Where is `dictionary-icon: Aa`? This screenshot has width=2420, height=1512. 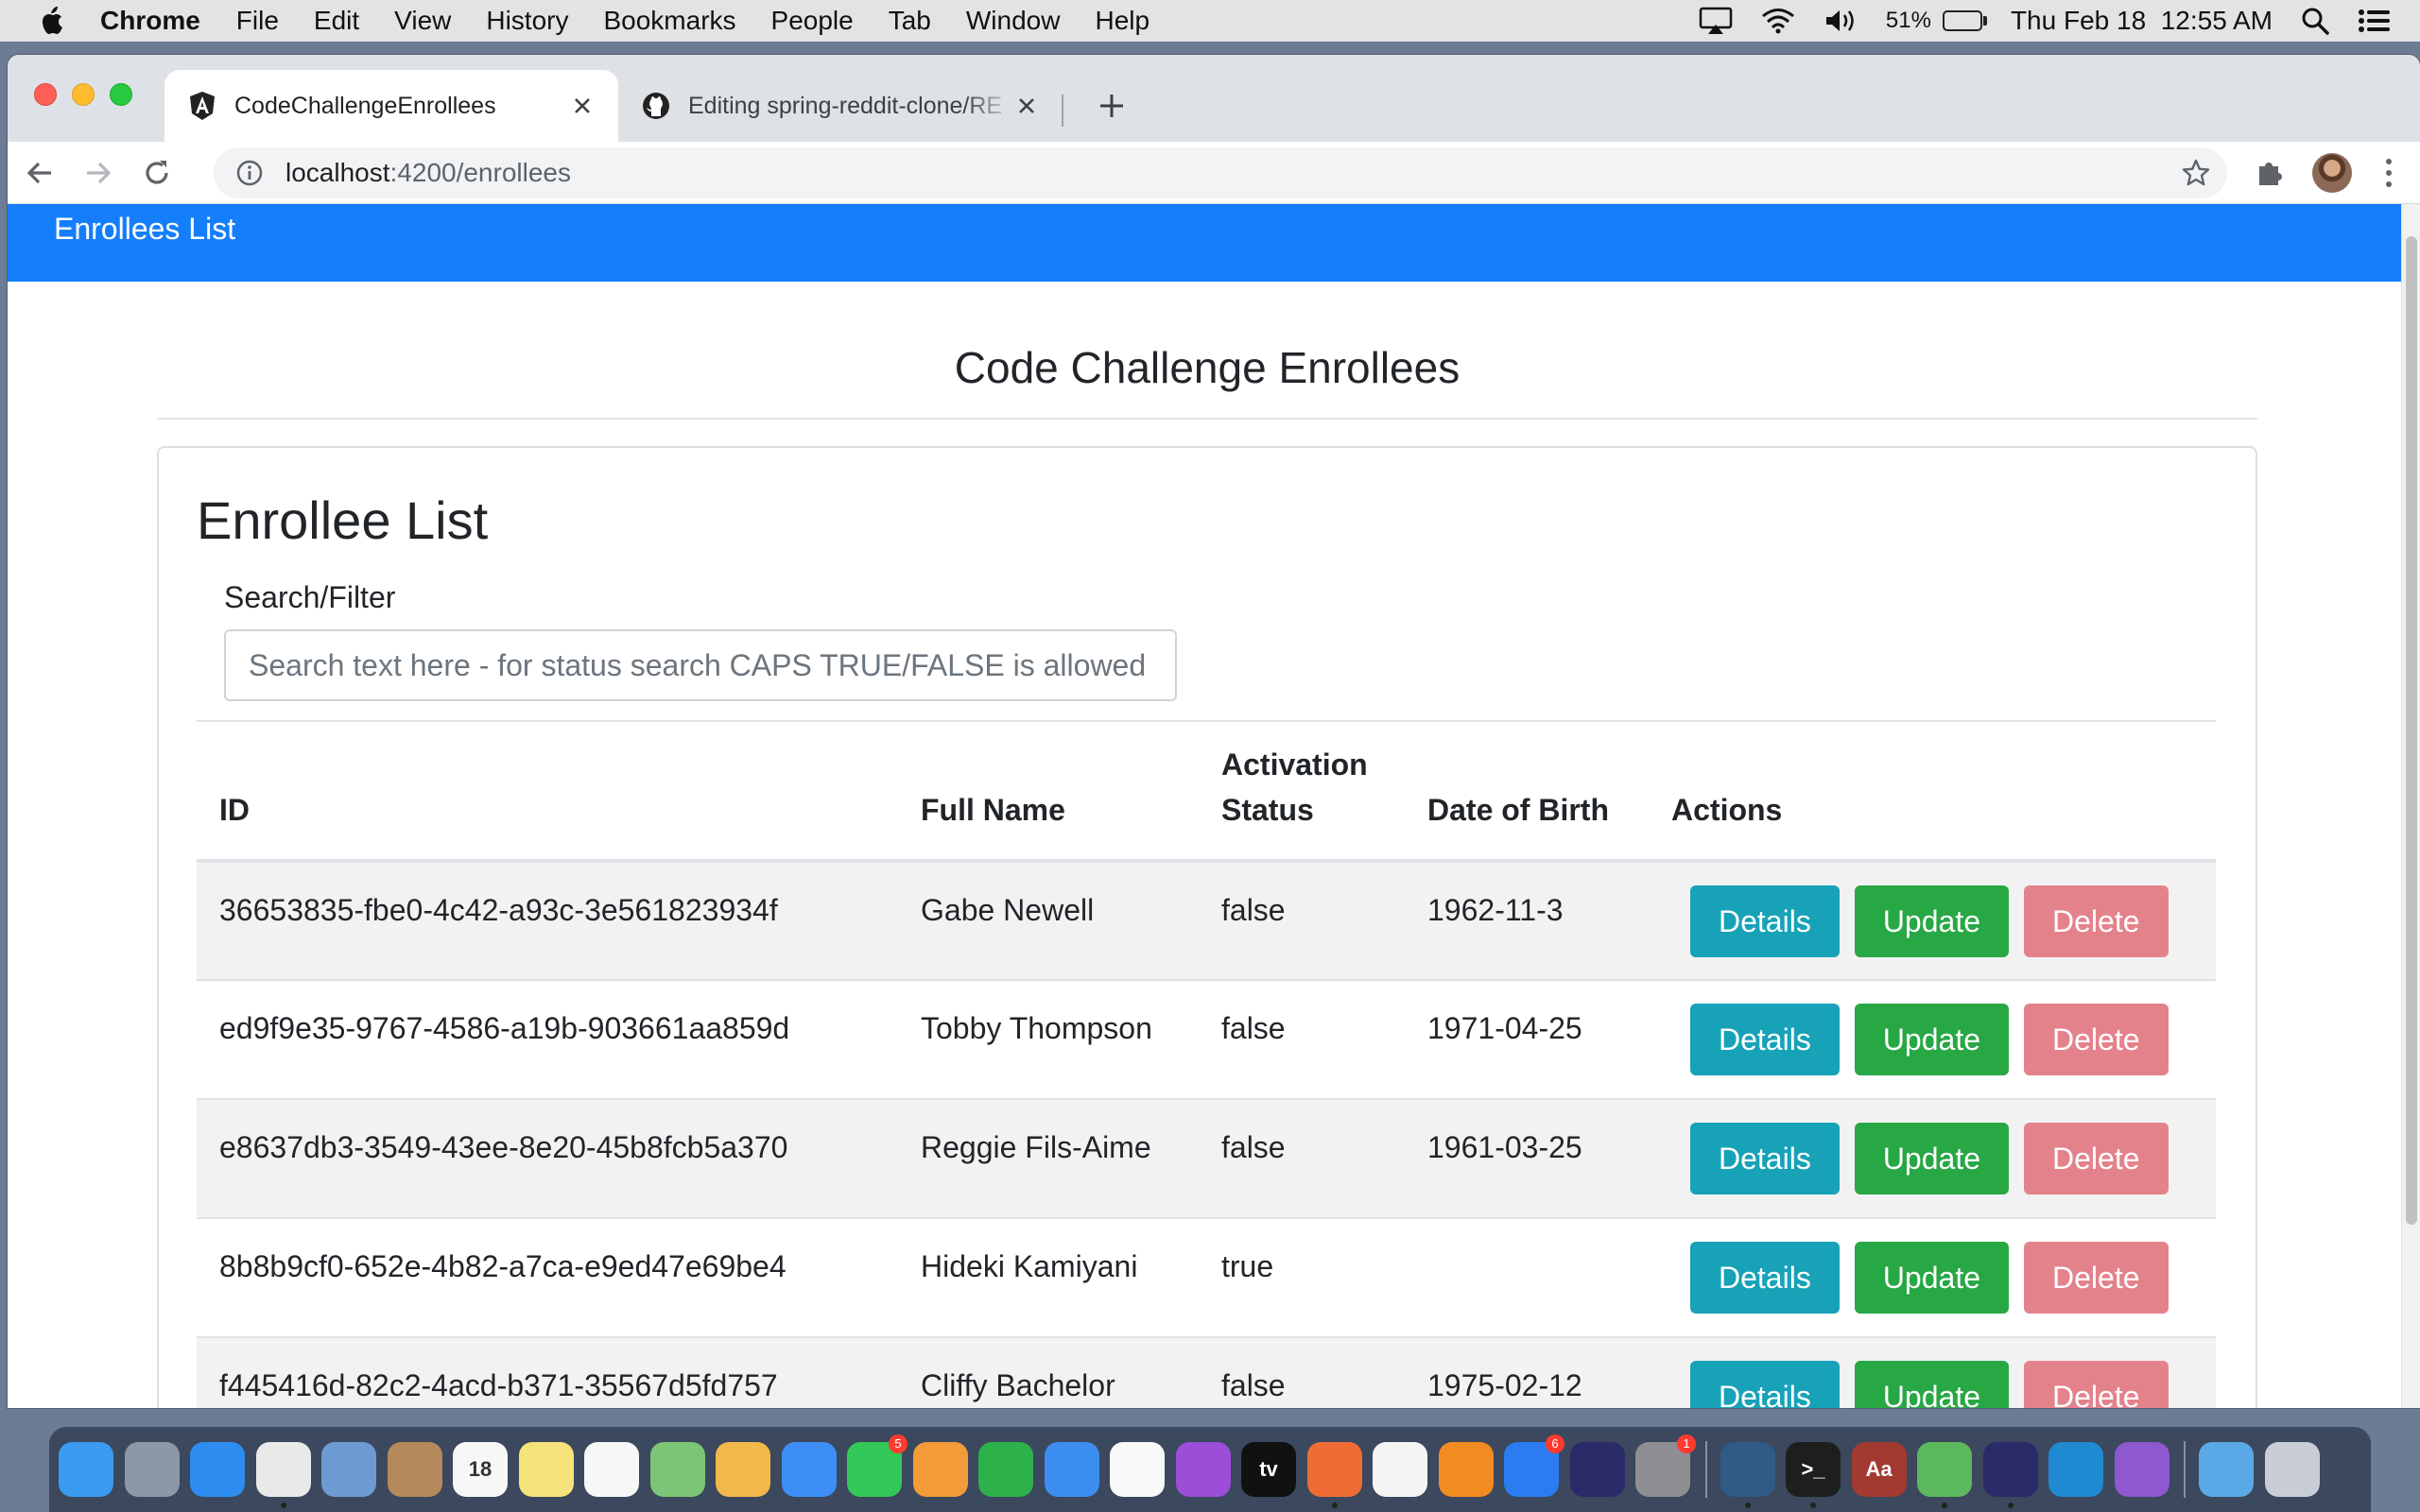
dictionary-icon: Aa is located at coordinates (1879, 1469).